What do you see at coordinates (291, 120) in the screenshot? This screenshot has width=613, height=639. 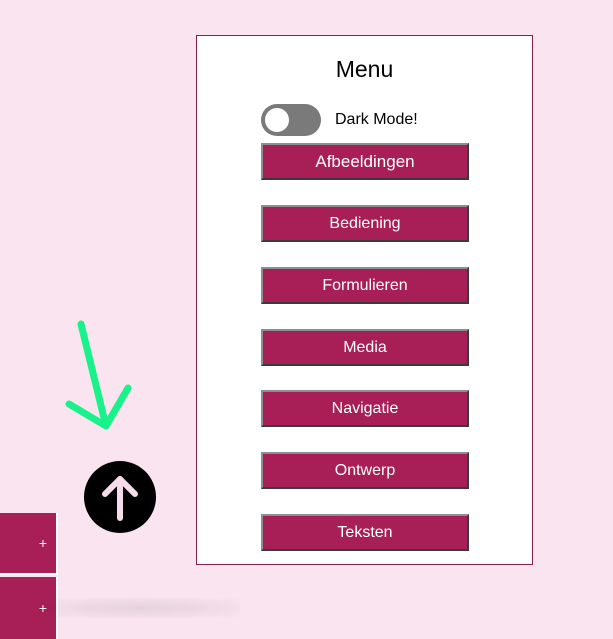 I see `dark-mode-toggle` at bounding box center [291, 120].